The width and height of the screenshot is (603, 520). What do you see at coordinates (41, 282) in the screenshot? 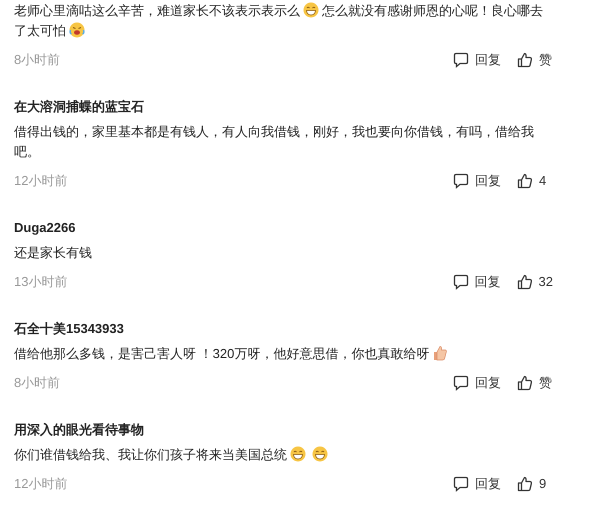
I see `timestamp: 13小时前` at bounding box center [41, 282].